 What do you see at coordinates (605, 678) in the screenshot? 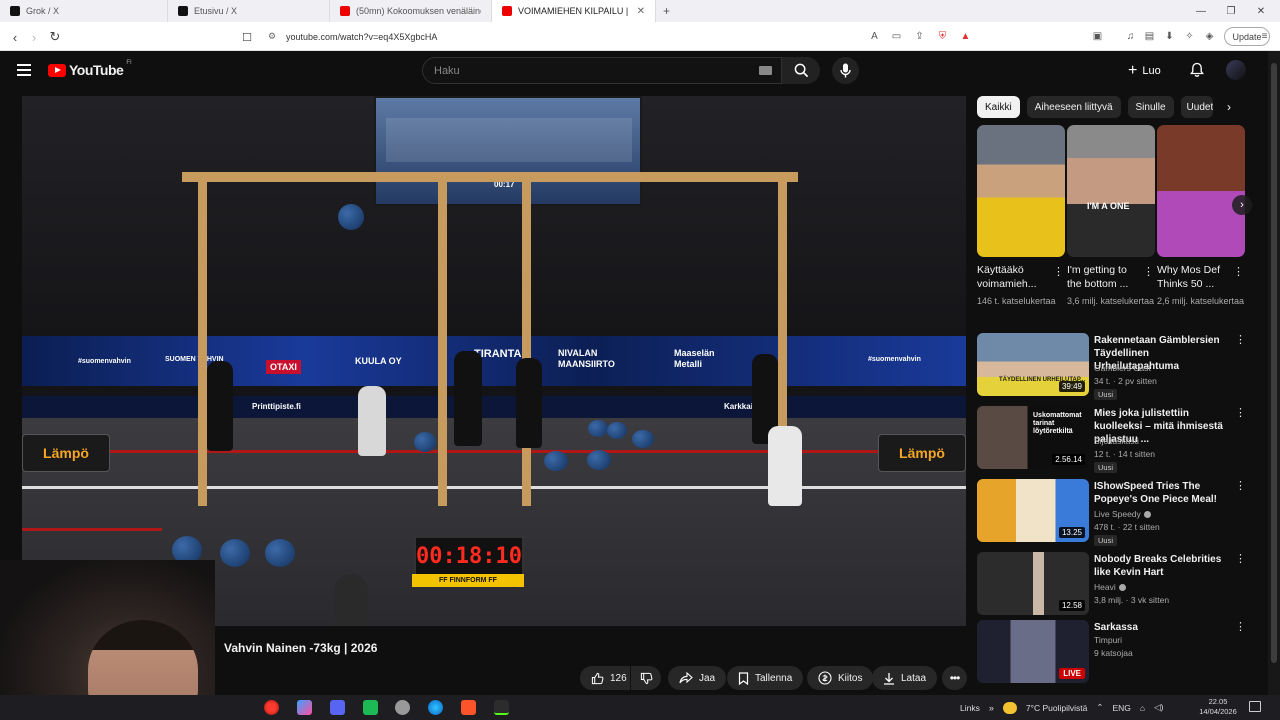
I see `like-button: 126` at bounding box center [605, 678].